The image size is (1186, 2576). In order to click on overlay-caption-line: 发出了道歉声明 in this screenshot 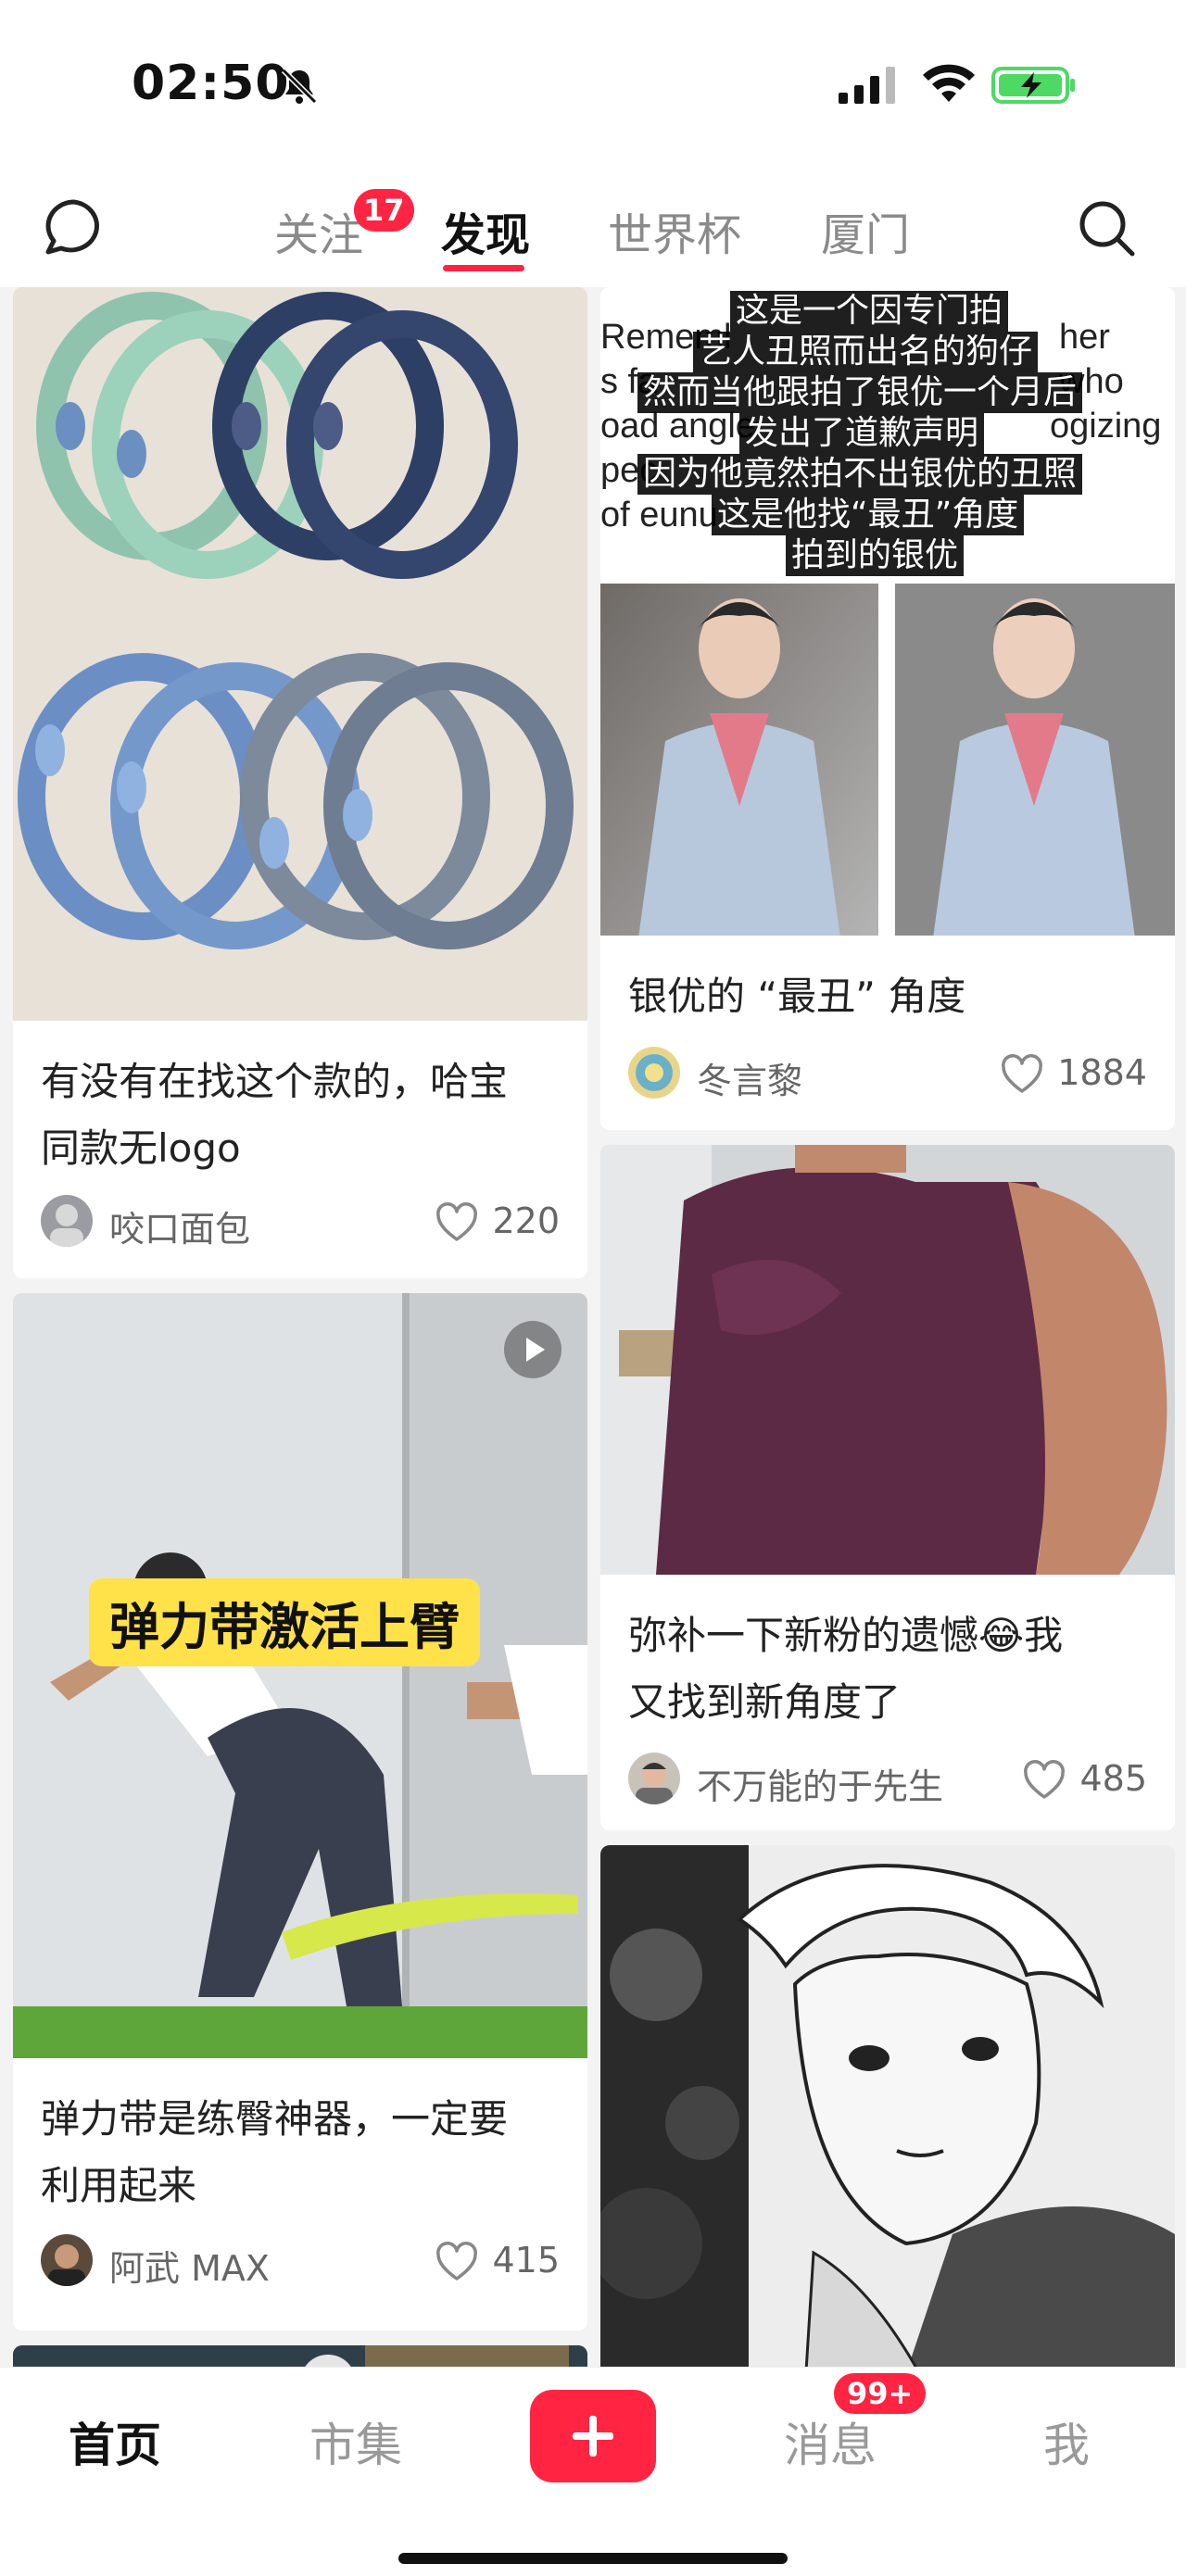, I will do `click(862, 433)`.